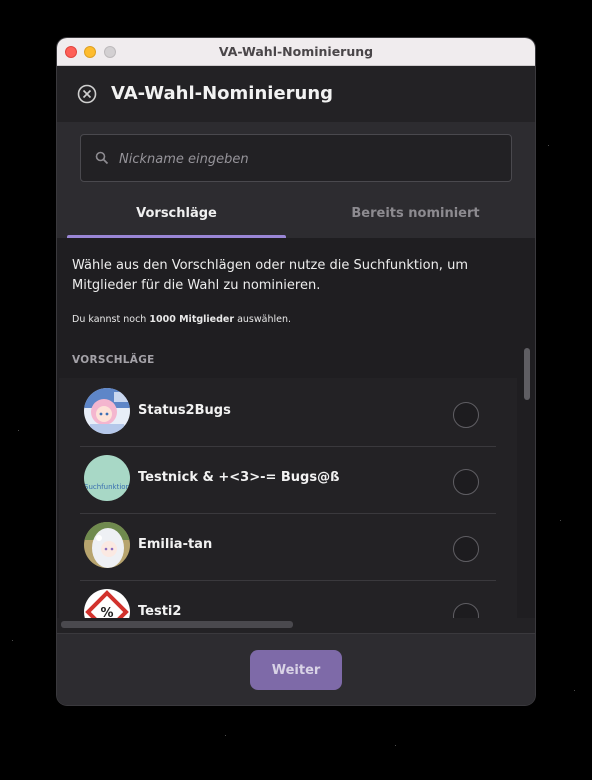  I want to click on tab-suggestions: Vorschläge, so click(176, 215).